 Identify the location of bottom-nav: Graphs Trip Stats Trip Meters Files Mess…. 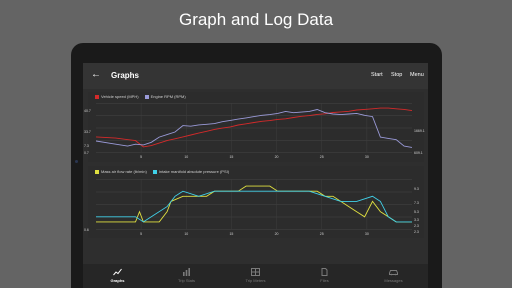
(255, 276).